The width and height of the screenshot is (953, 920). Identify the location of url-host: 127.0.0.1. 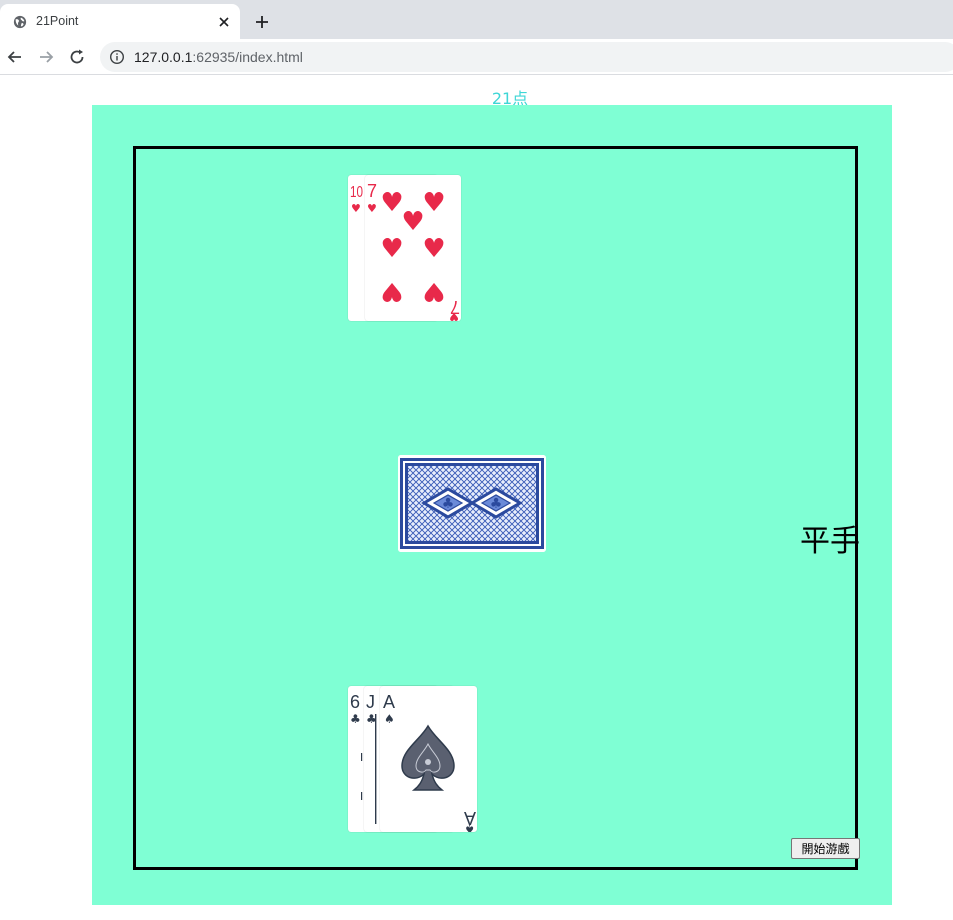
(163, 57).